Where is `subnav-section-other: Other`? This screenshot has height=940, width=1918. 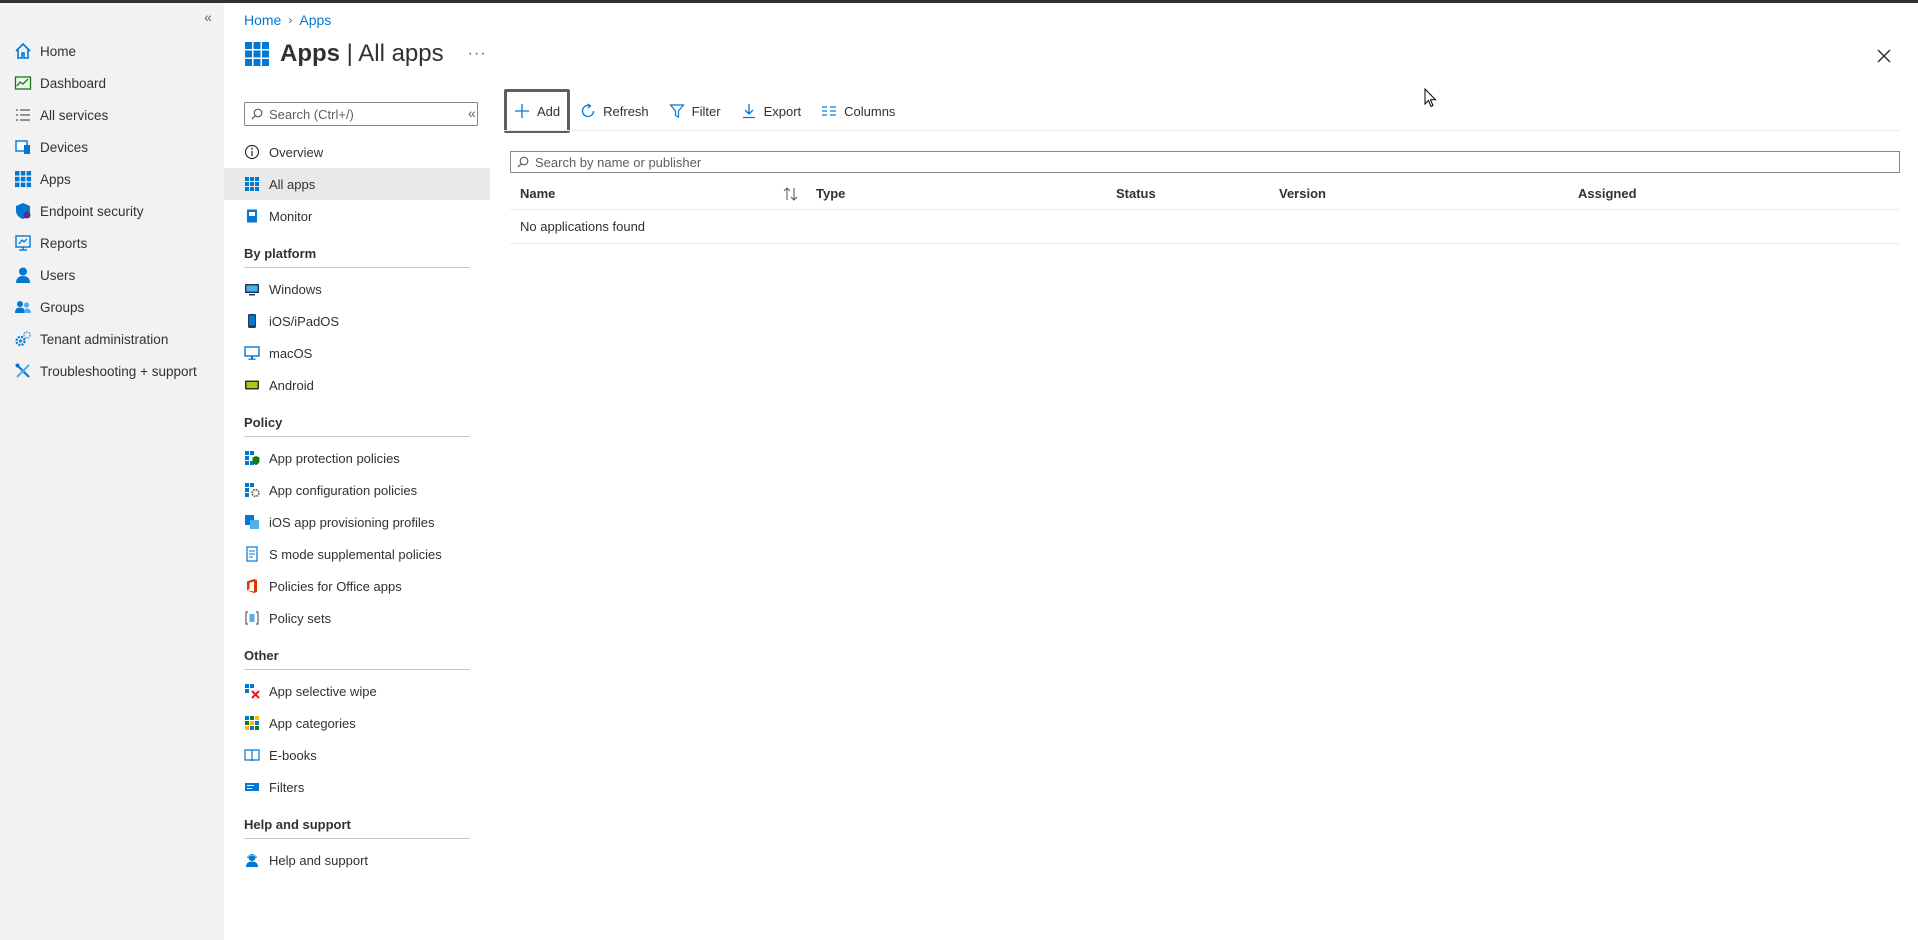
subnav-section-other: Other is located at coordinates (357, 652).